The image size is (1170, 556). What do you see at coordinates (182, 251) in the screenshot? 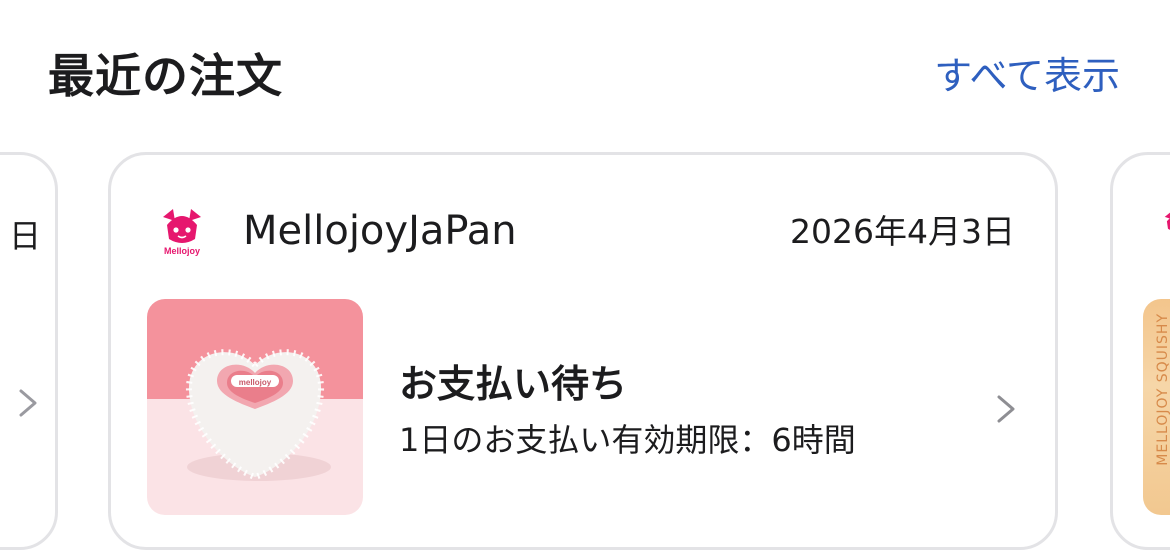
I see `logo-text: Mellojoy` at bounding box center [182, 251].